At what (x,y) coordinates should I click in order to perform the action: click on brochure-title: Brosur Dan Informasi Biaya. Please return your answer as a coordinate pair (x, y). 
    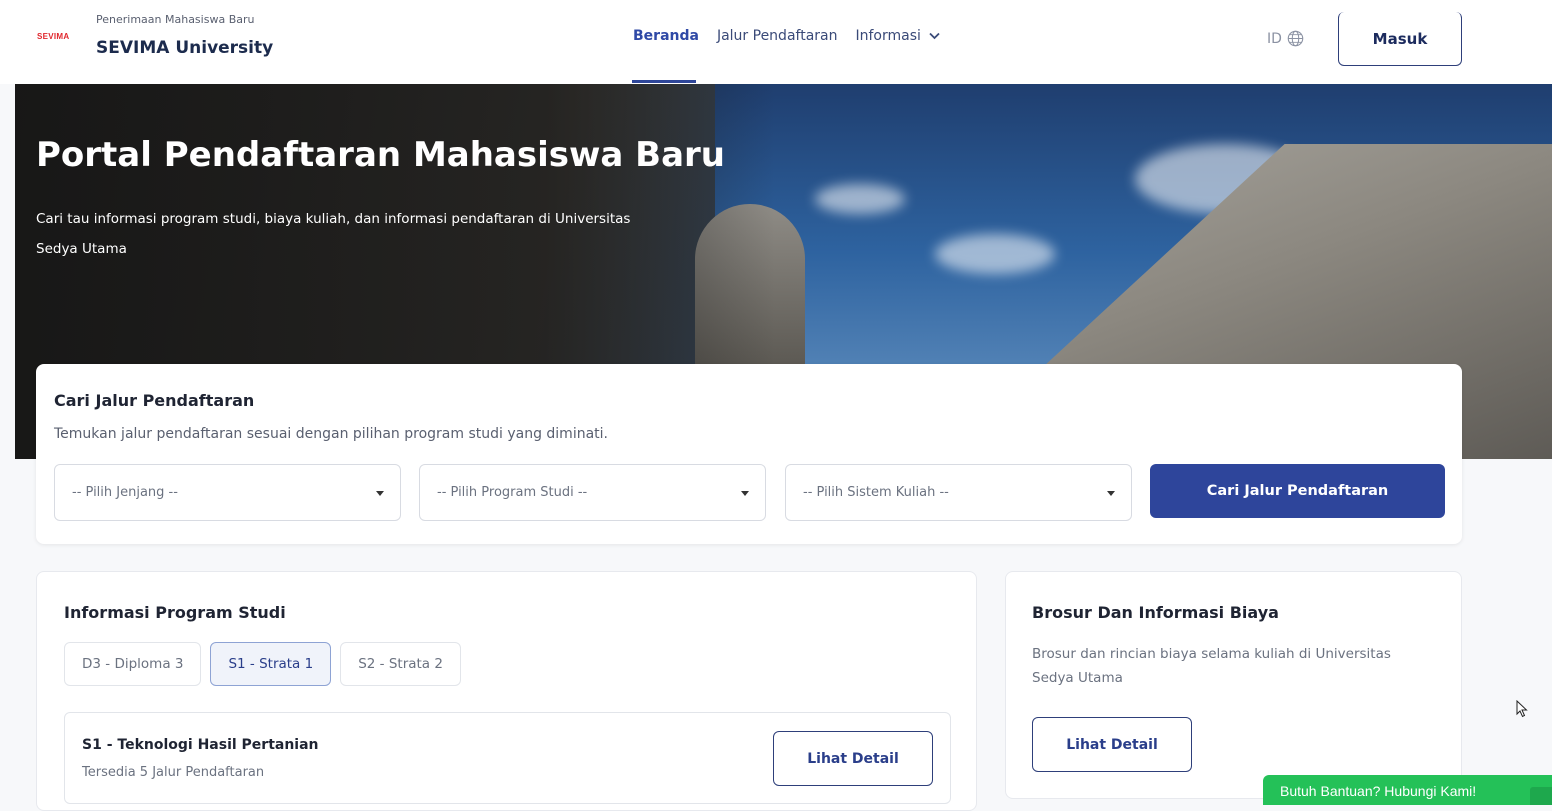
    Looking at the image, I should click on (1155, 612).